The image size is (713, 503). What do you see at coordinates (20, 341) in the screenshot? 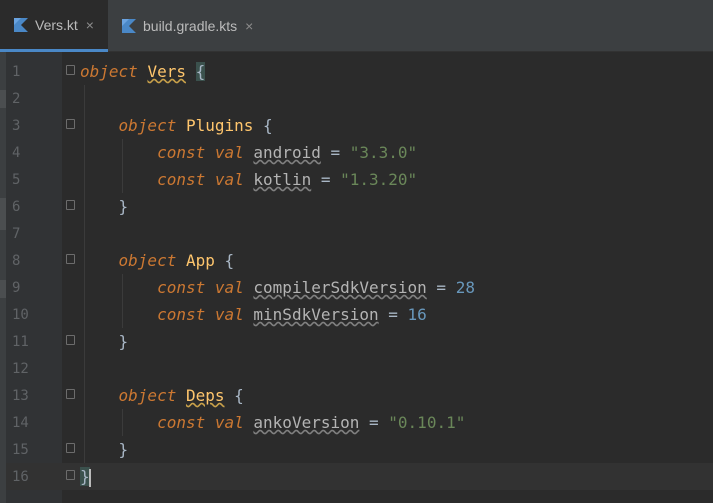
I see `line-number: 11` at bounding box center [20, 341].